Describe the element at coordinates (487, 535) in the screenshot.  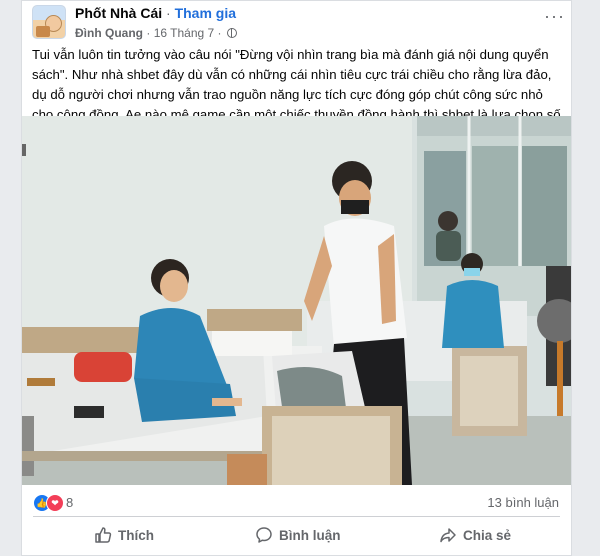
I see `share-label: Chia sẻ` at that location.